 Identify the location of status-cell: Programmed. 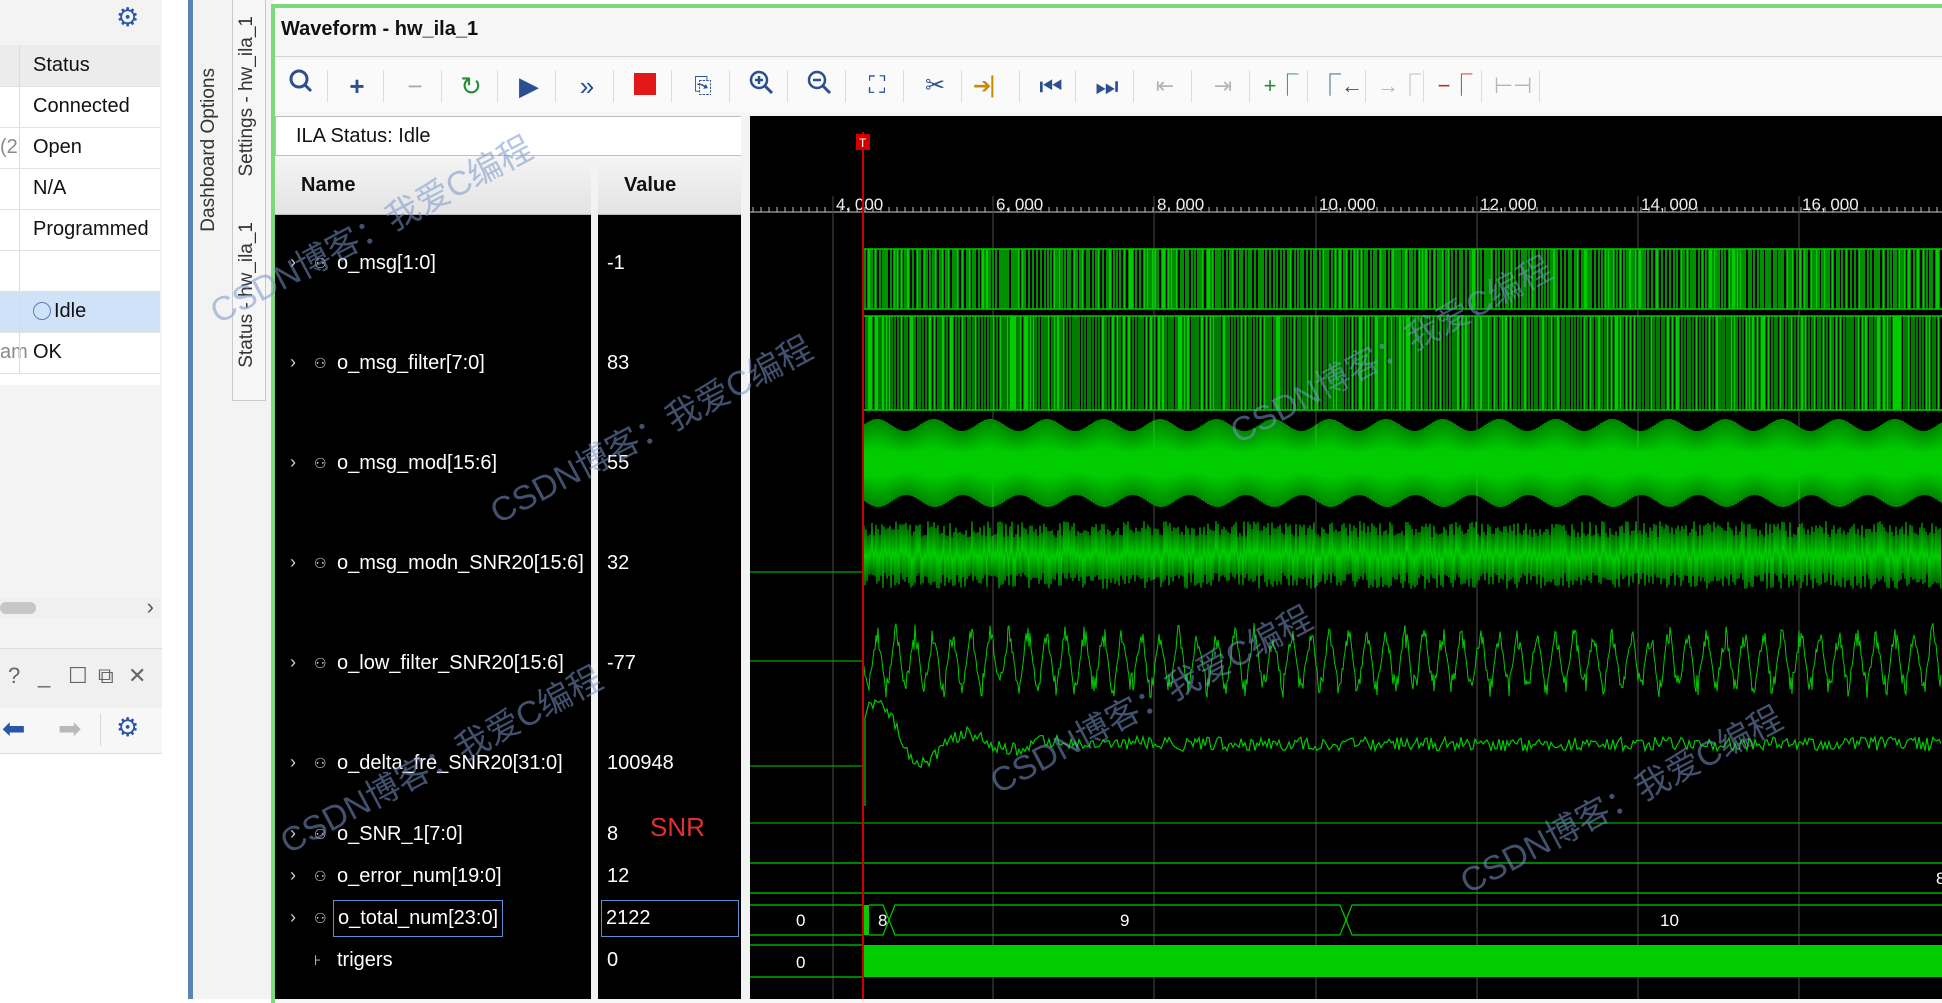
(91, 229).